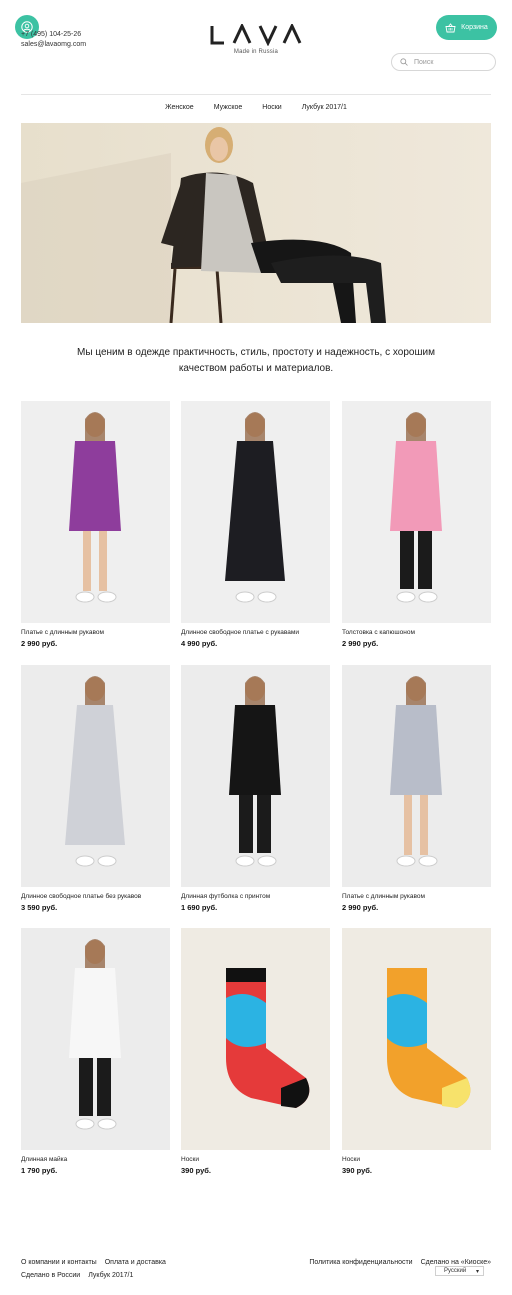  I want to click on header-divider, so click(256, 94).